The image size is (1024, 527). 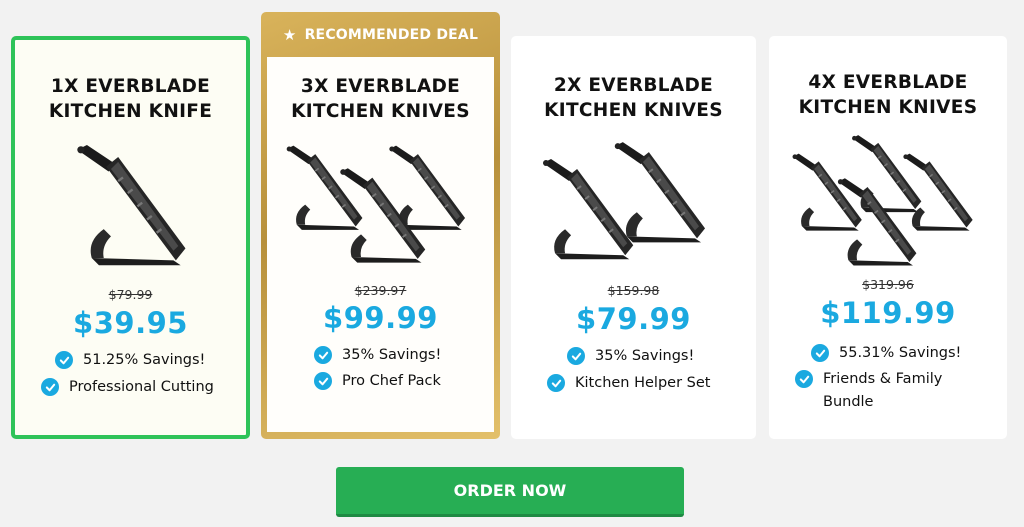 What do you see at coordinates (886, 353) in the screenshot?
I see `feature-item: 55.31% Savings!` at bounding box center [886, 353].